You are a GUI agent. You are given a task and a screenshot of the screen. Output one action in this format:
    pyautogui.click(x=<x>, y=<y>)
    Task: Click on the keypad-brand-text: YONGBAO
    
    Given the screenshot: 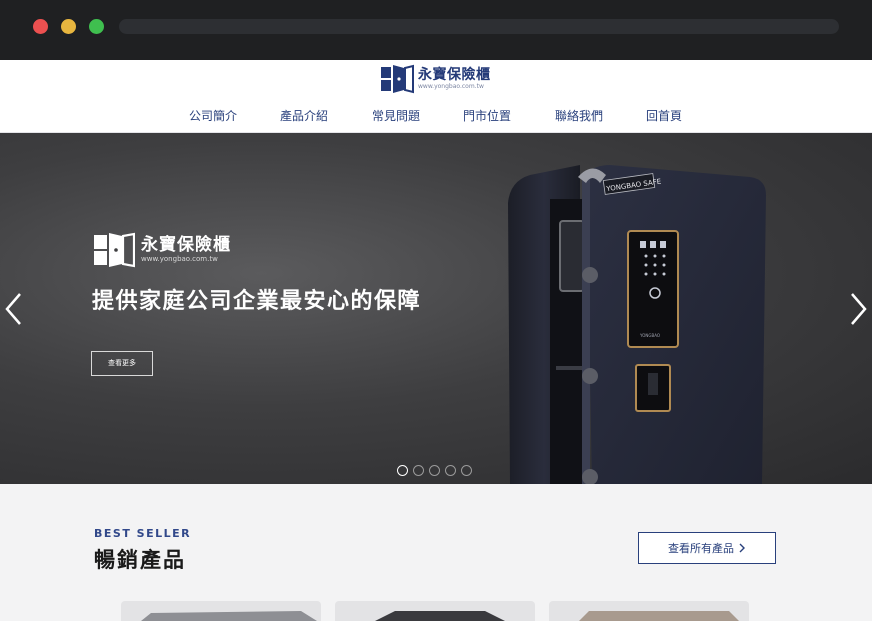 What is the action you would take?
    pyautogui.click(x=649, y=335)
    